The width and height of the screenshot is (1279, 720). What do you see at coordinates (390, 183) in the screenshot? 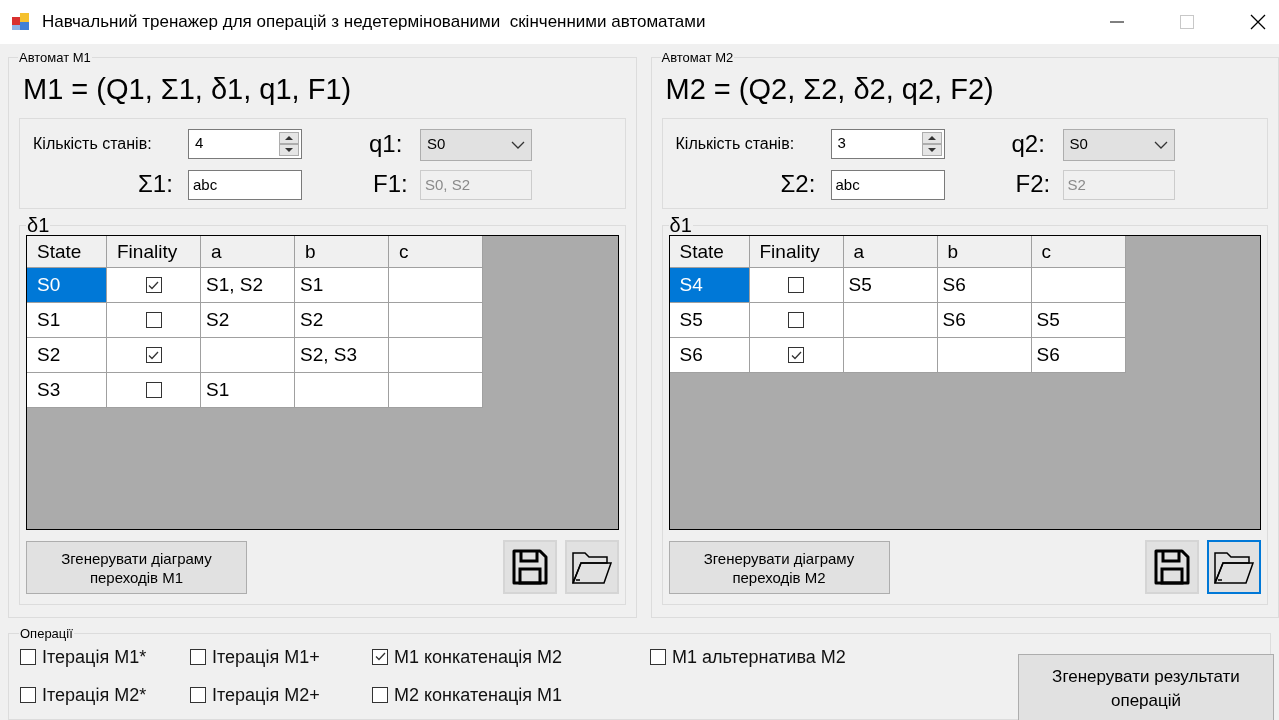
I see `final-states-label: F1:` at bounding box center [390, 183].